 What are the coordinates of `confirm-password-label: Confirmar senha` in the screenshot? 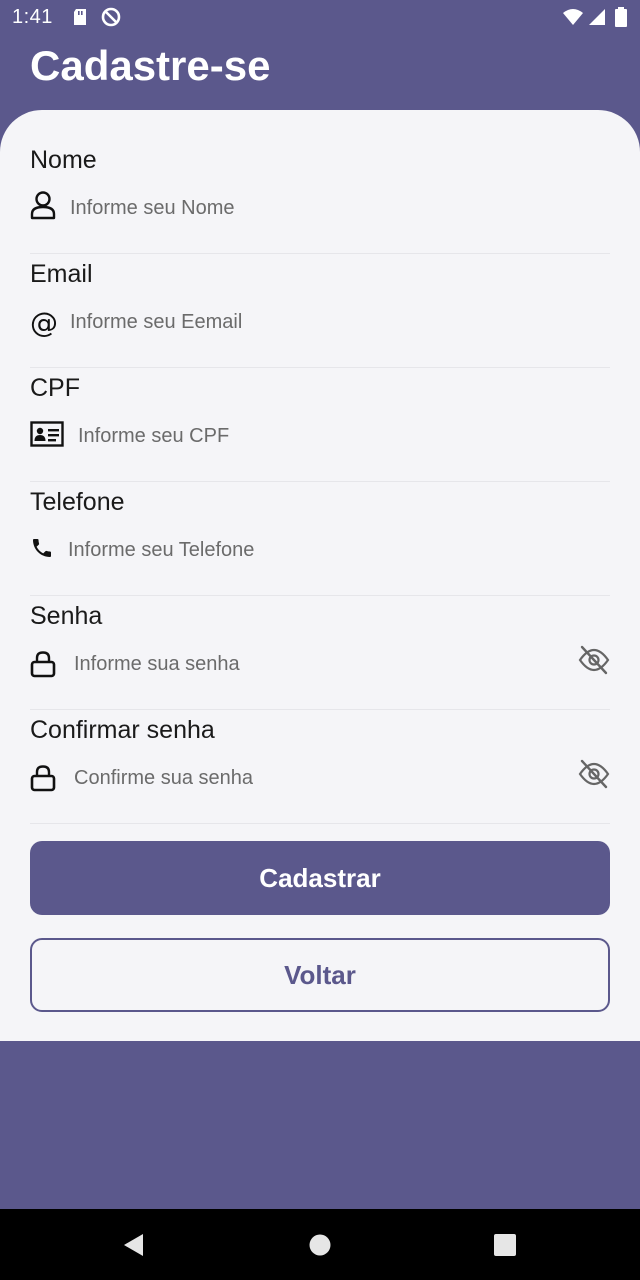 It's located at (122, 730).